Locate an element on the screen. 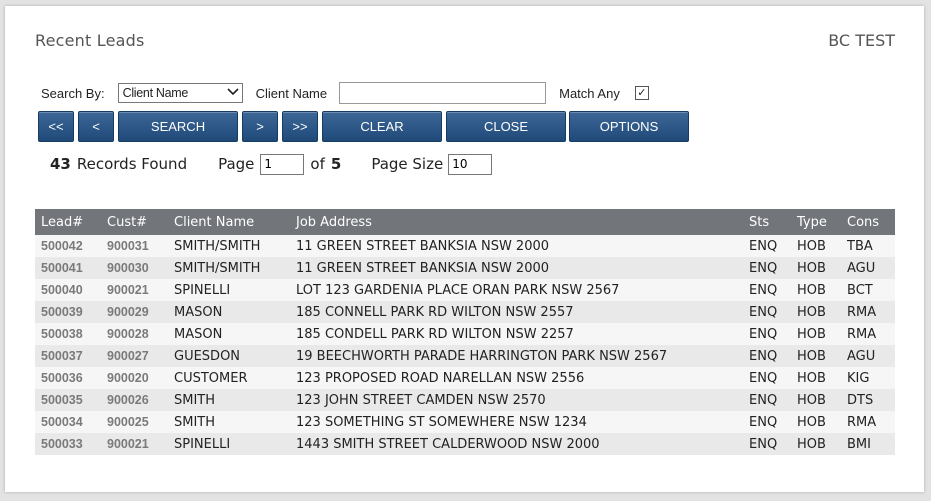  search-by-select: Client Name is located at coordinates (180, 93).